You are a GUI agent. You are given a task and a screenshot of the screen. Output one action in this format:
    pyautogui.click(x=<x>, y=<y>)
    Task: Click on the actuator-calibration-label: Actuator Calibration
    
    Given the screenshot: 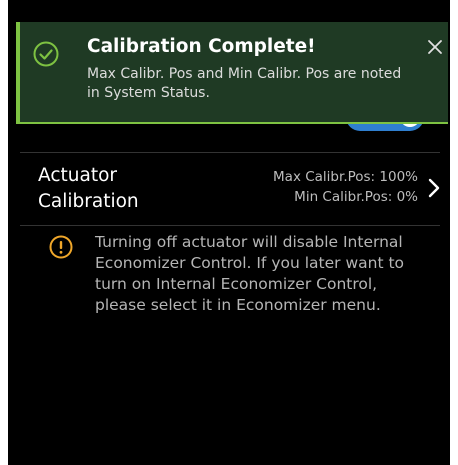 What is the action you would take?
    pyautogui.click(x=88, y=188)
    